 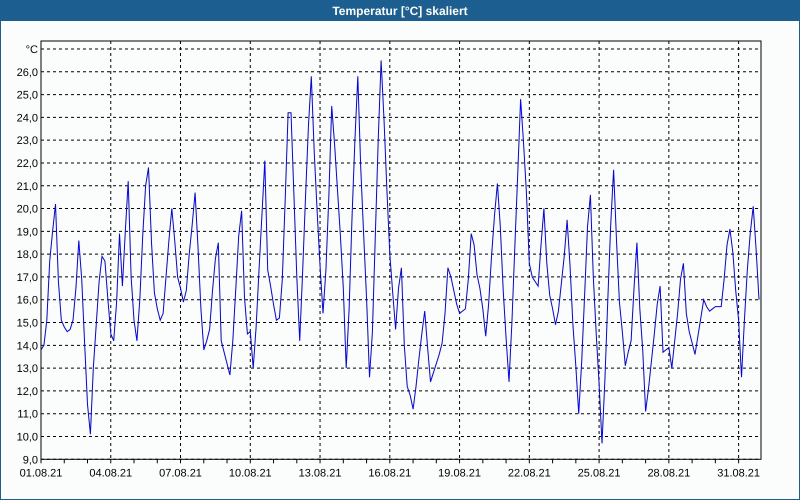 I want to click on x-axis-label: 10.08.21, so click(x=250, y=473).